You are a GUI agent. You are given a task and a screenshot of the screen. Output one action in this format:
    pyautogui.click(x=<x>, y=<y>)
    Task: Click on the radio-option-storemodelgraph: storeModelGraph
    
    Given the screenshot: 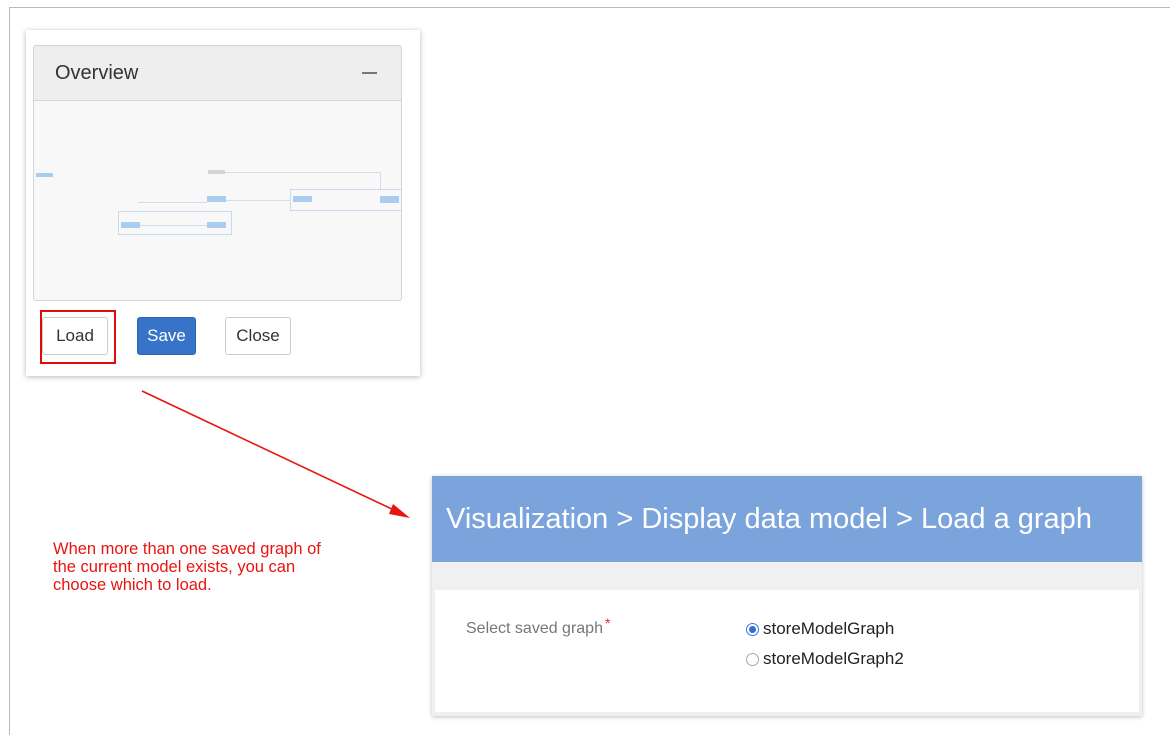 What is the action you would take?
    pyautogui.click(x=820, y=629)
    